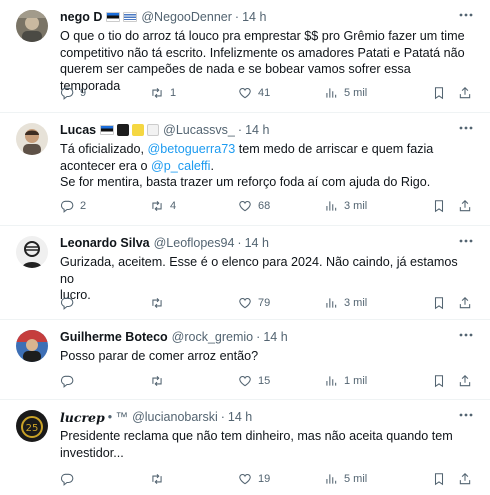 The width and height of the screenshot is (490, 495). I want to click on display-name: Lucas, so click(78, 130).